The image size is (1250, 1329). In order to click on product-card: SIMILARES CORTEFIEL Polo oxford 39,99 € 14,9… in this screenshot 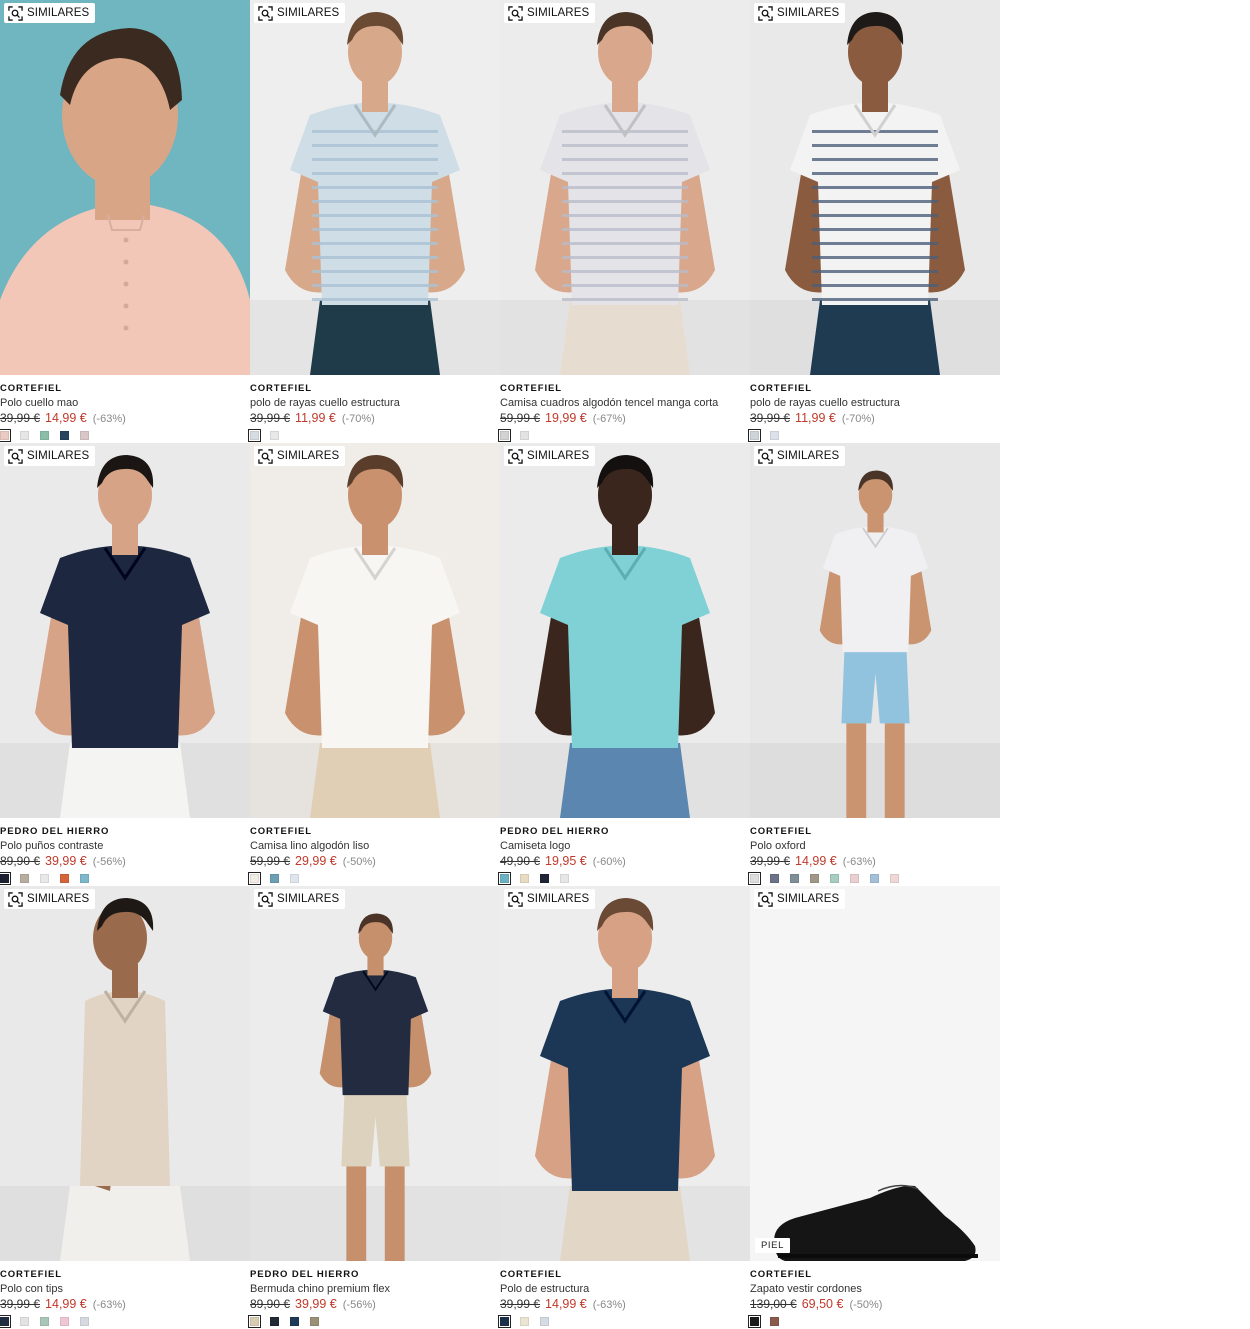, I will do `click(874, 664)`.